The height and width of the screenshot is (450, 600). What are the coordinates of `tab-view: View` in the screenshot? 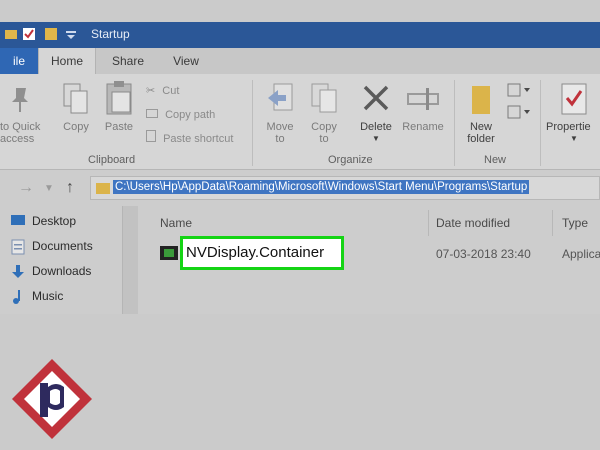 It's located at (186, 61).